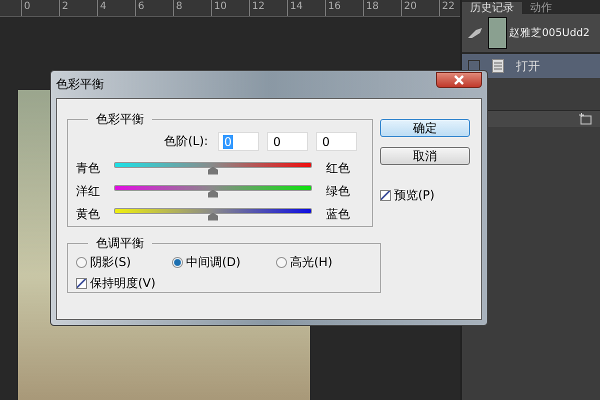 The height and width of the screenshot is (400, 600). What do you see at coordinates (186, 141) in the screenshot?
I see `levels-label: 色阶(L):` at bounding box center [186, 141].